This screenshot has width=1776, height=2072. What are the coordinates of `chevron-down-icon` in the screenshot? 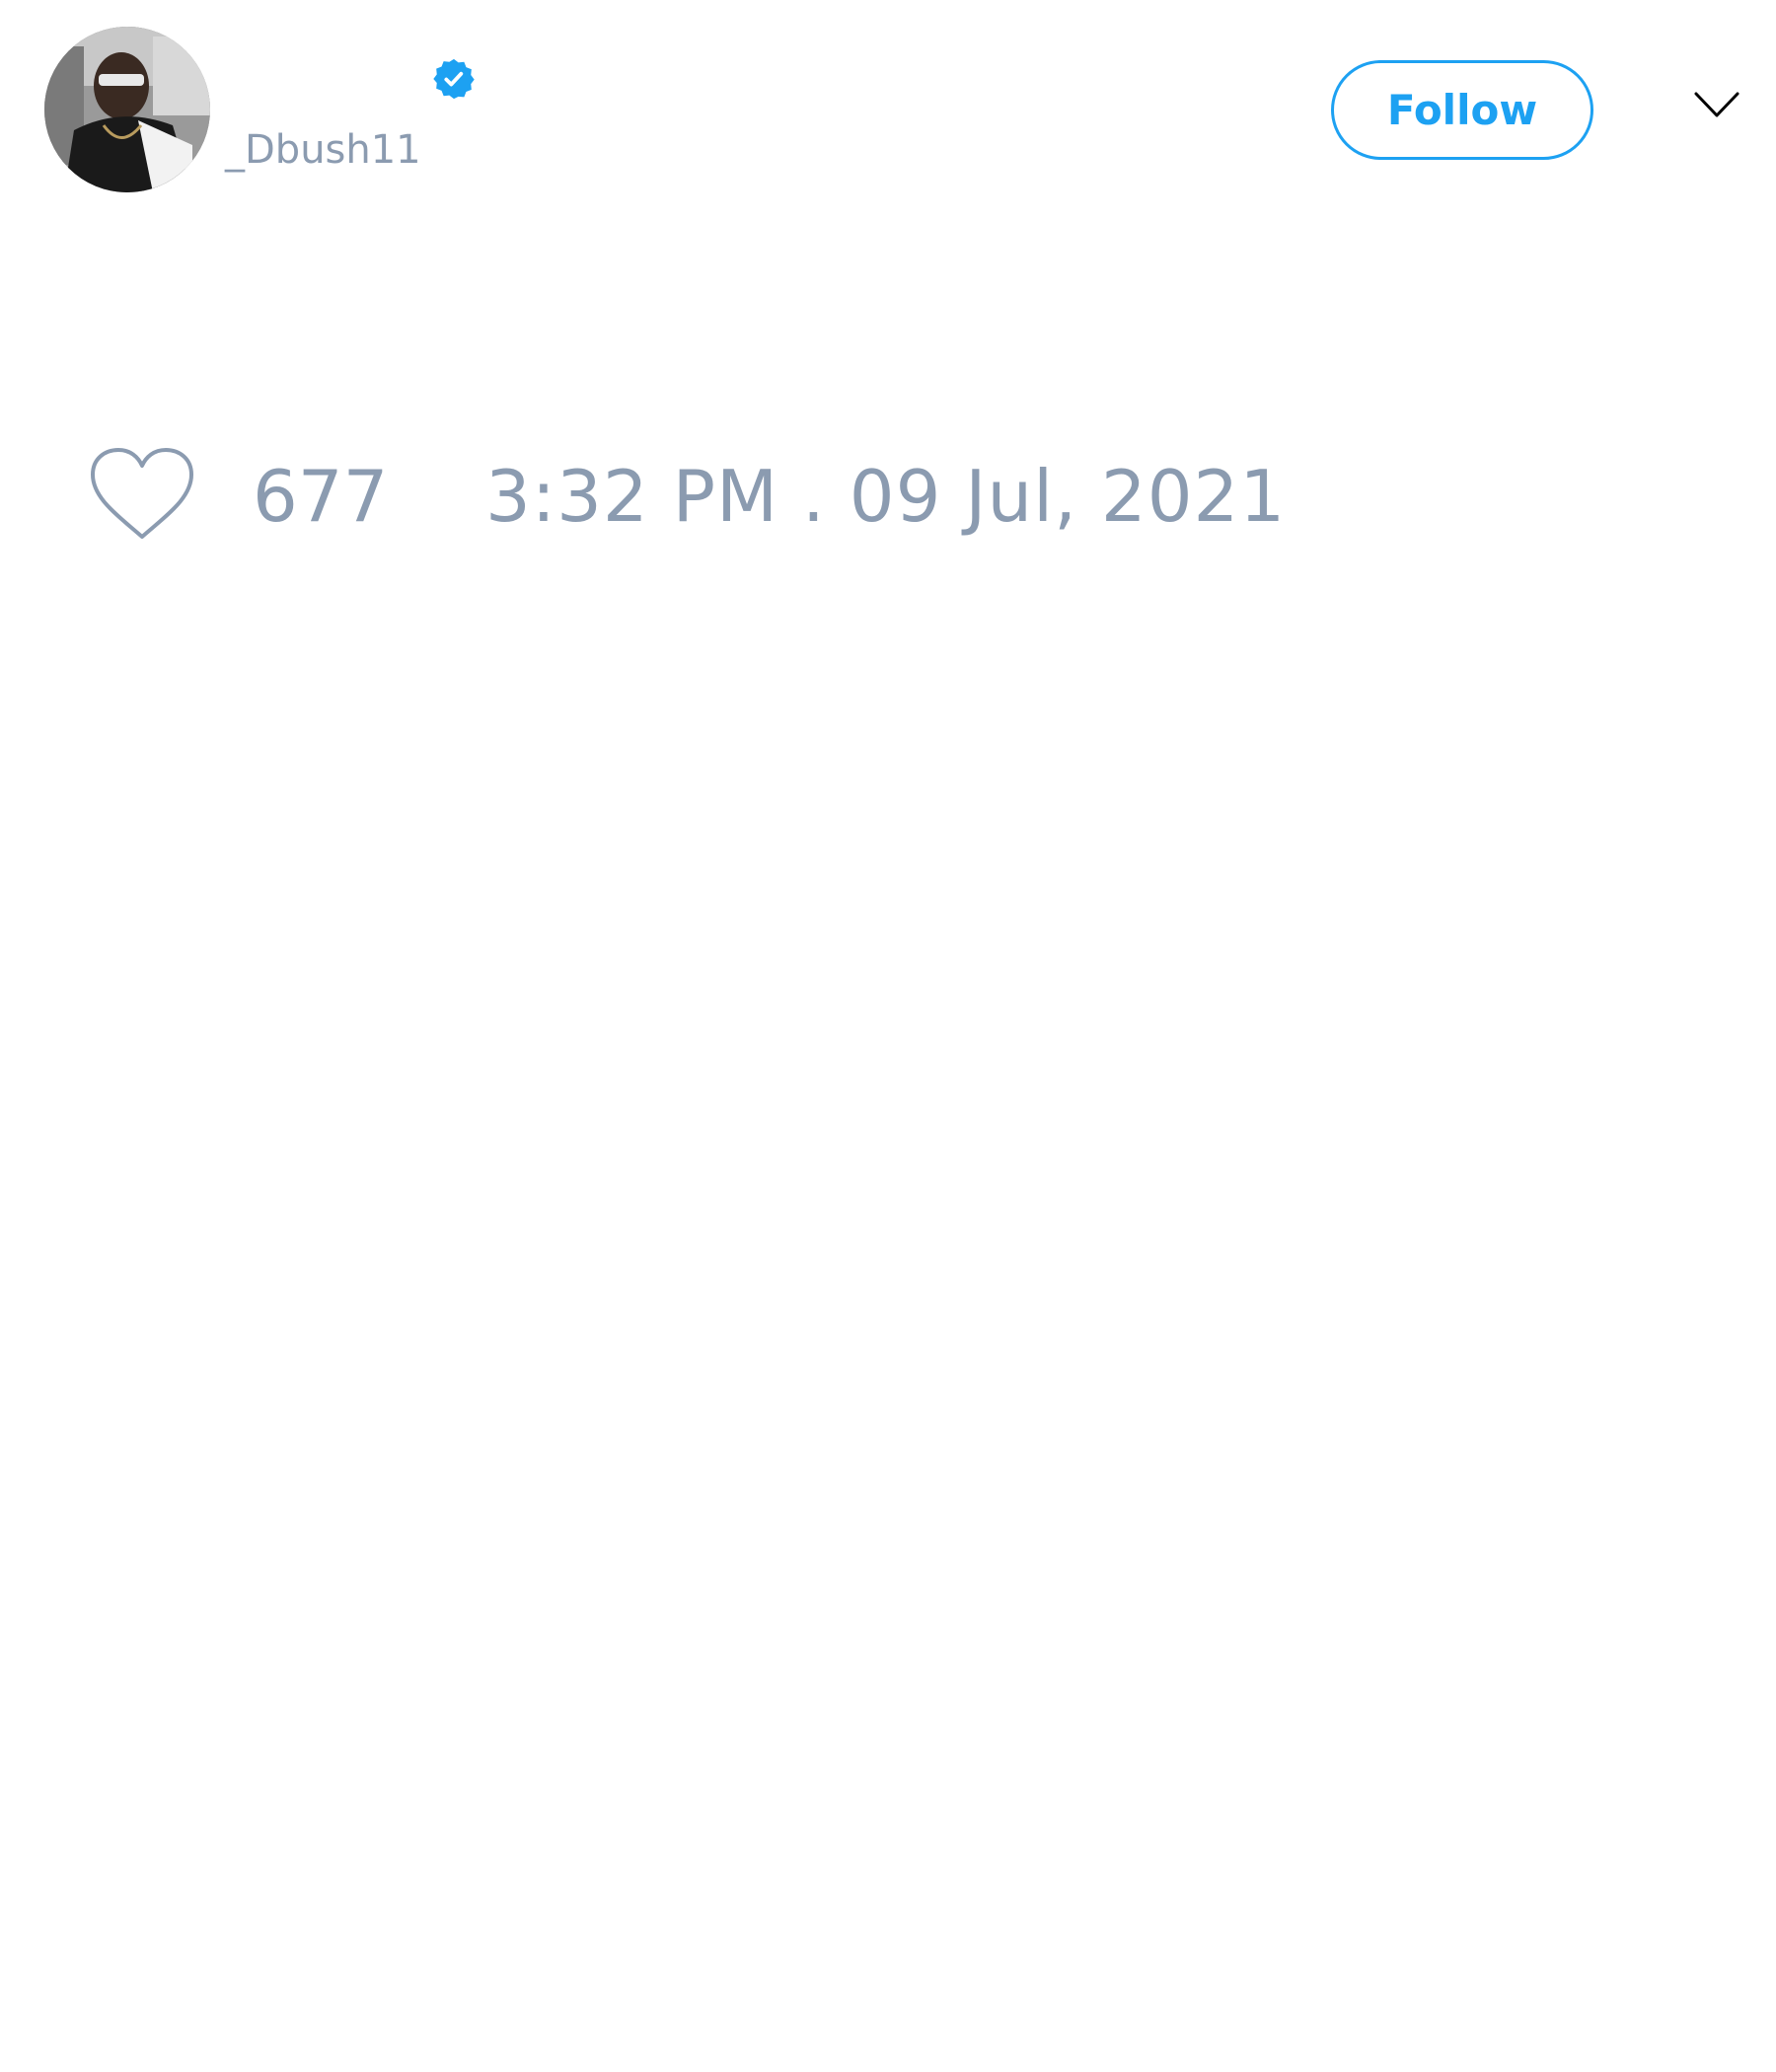 It's located at (1717, 106).